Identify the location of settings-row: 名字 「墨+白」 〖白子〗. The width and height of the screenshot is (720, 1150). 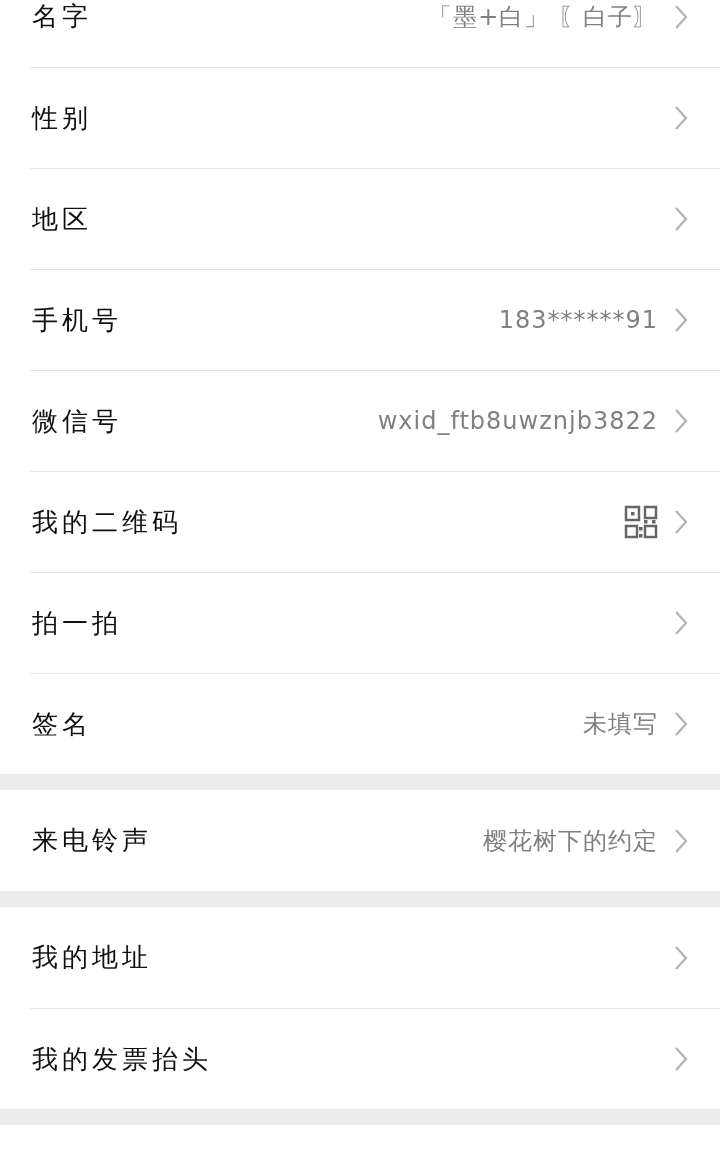
(360, 33).